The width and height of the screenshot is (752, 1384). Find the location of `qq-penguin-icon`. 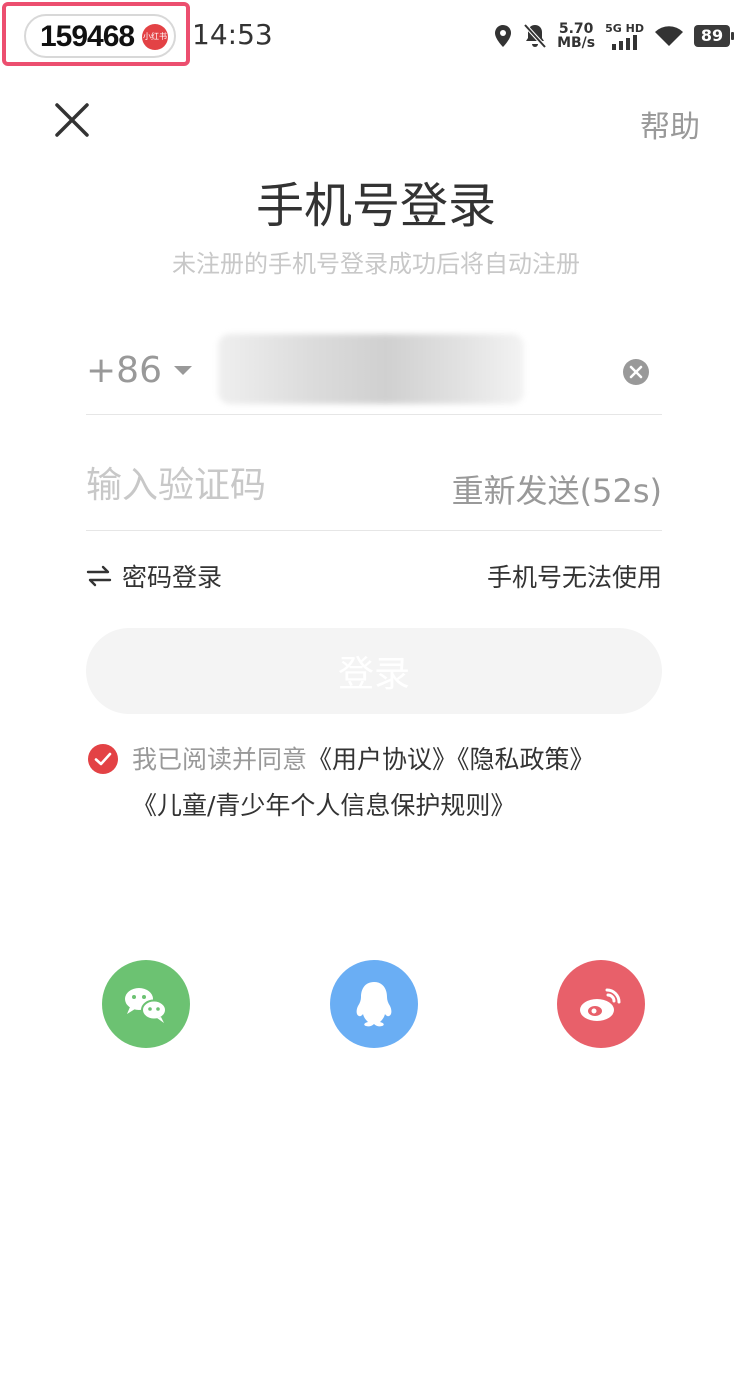

qq-penguin-icon is located at coordinates (374, 1004).